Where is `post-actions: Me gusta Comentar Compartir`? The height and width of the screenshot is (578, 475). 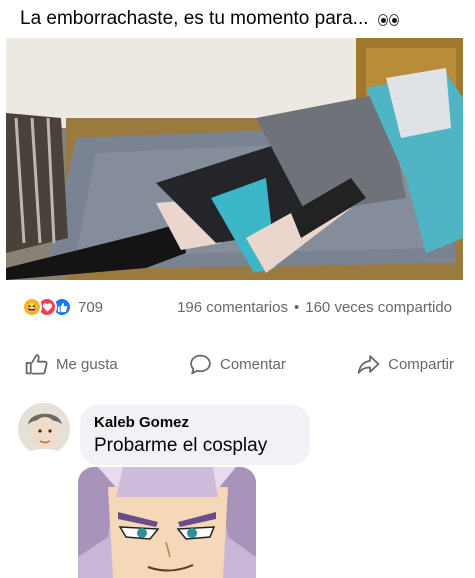 post-actions: Me gusta Comentar Compartir is located at coordinates (239, 364).